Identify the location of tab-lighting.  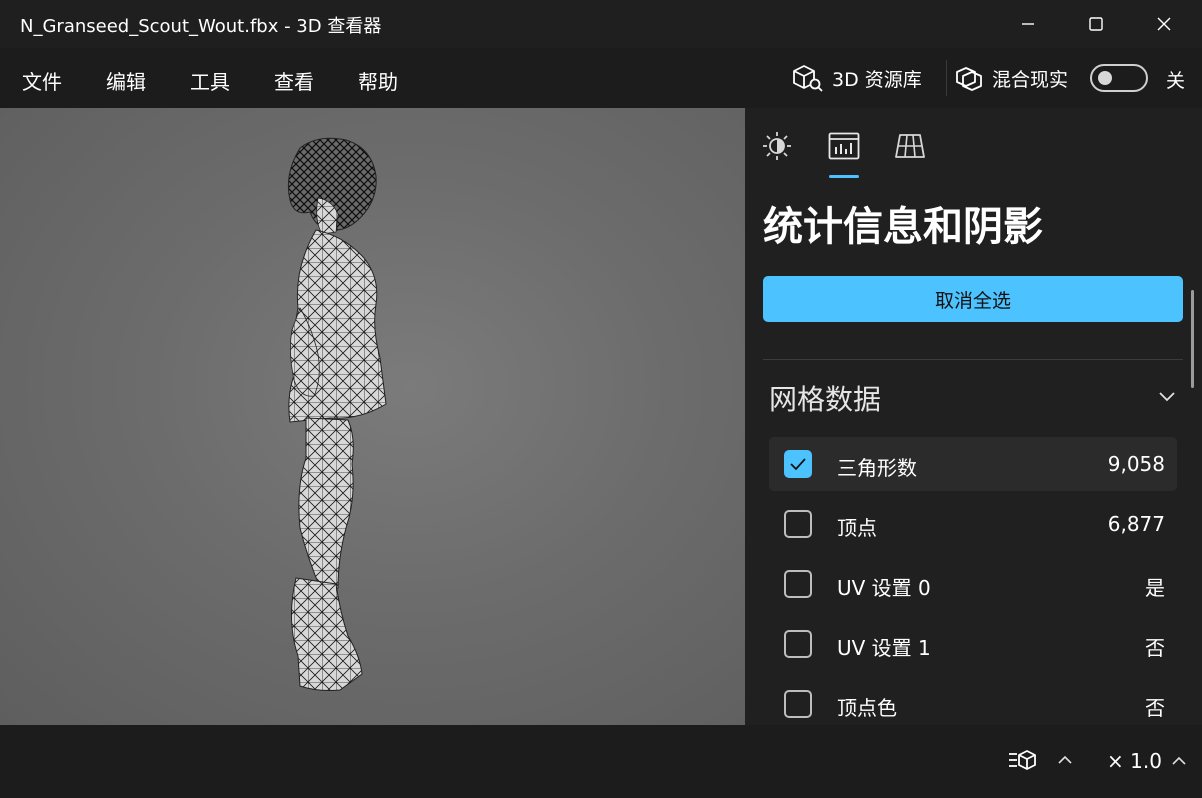
(777, 146).